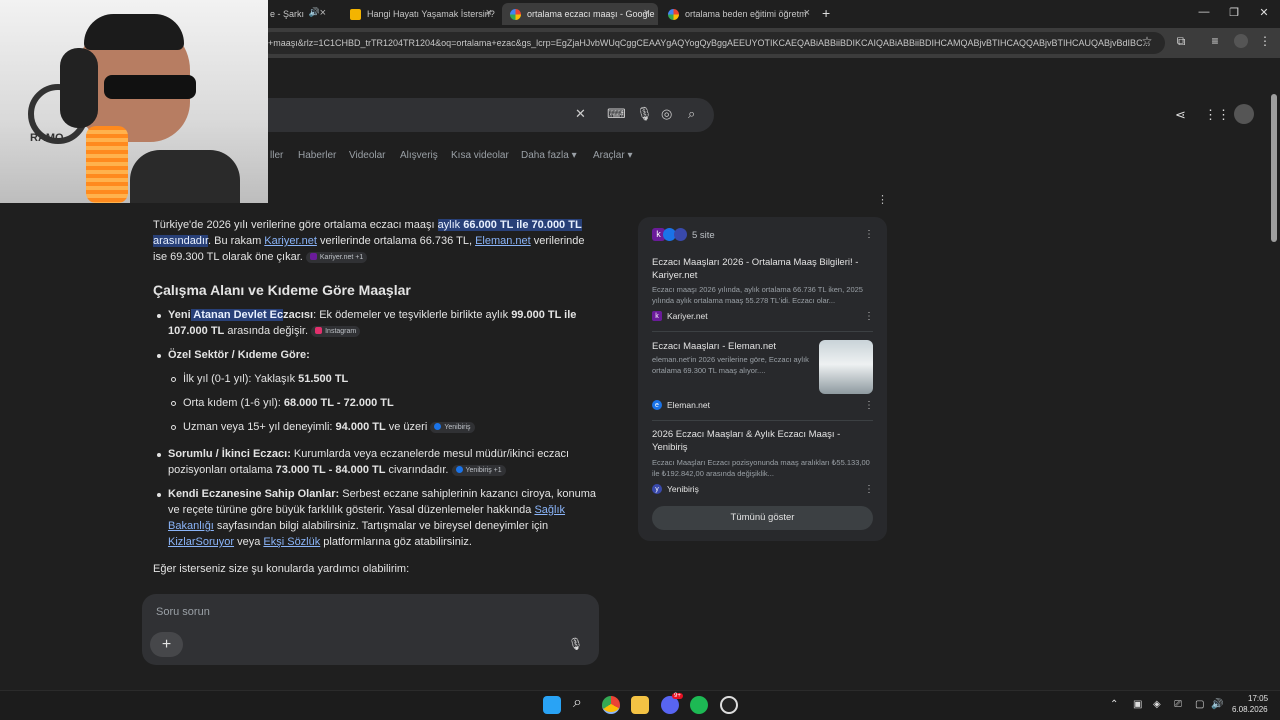 This screenshot has width=1280, height=720. What do you see at coordinates (1178, 704) in the screenshot?
I see `tray-app-icon: ⎚` at bounding box center [1178, 704].